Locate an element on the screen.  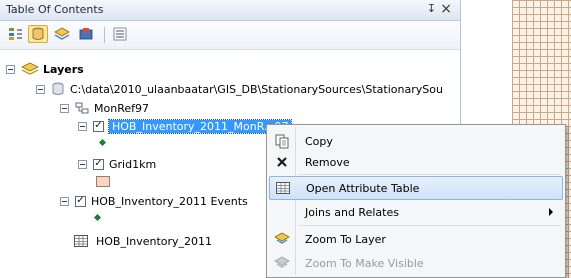
tree-row-dataset: MonRef97 is located at coordinates (104, 108).